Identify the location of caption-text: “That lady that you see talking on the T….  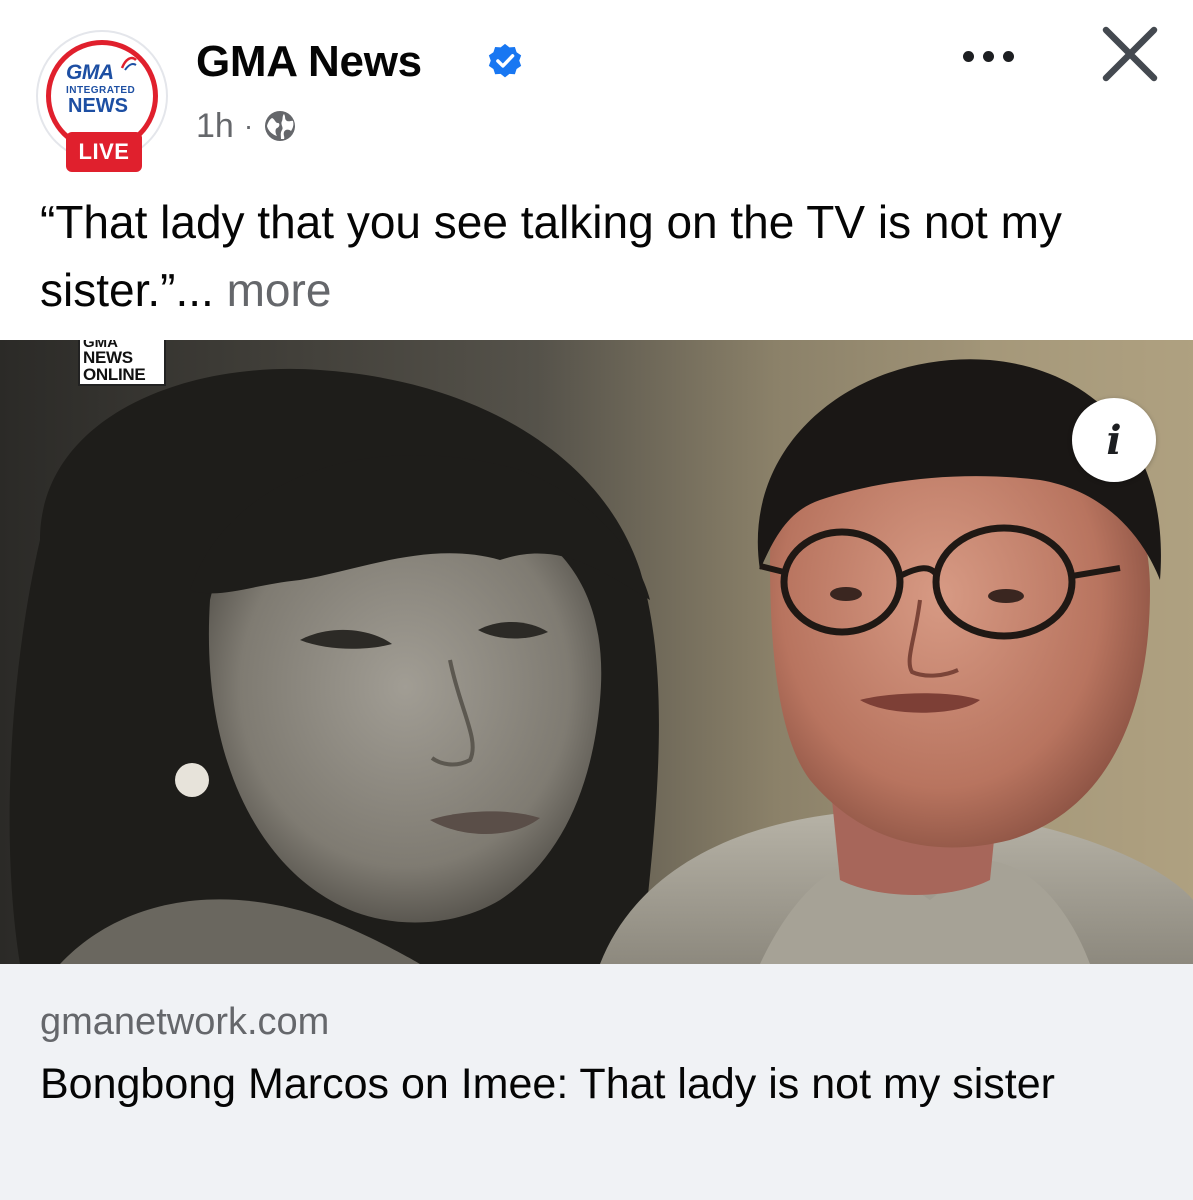
(551, 256).